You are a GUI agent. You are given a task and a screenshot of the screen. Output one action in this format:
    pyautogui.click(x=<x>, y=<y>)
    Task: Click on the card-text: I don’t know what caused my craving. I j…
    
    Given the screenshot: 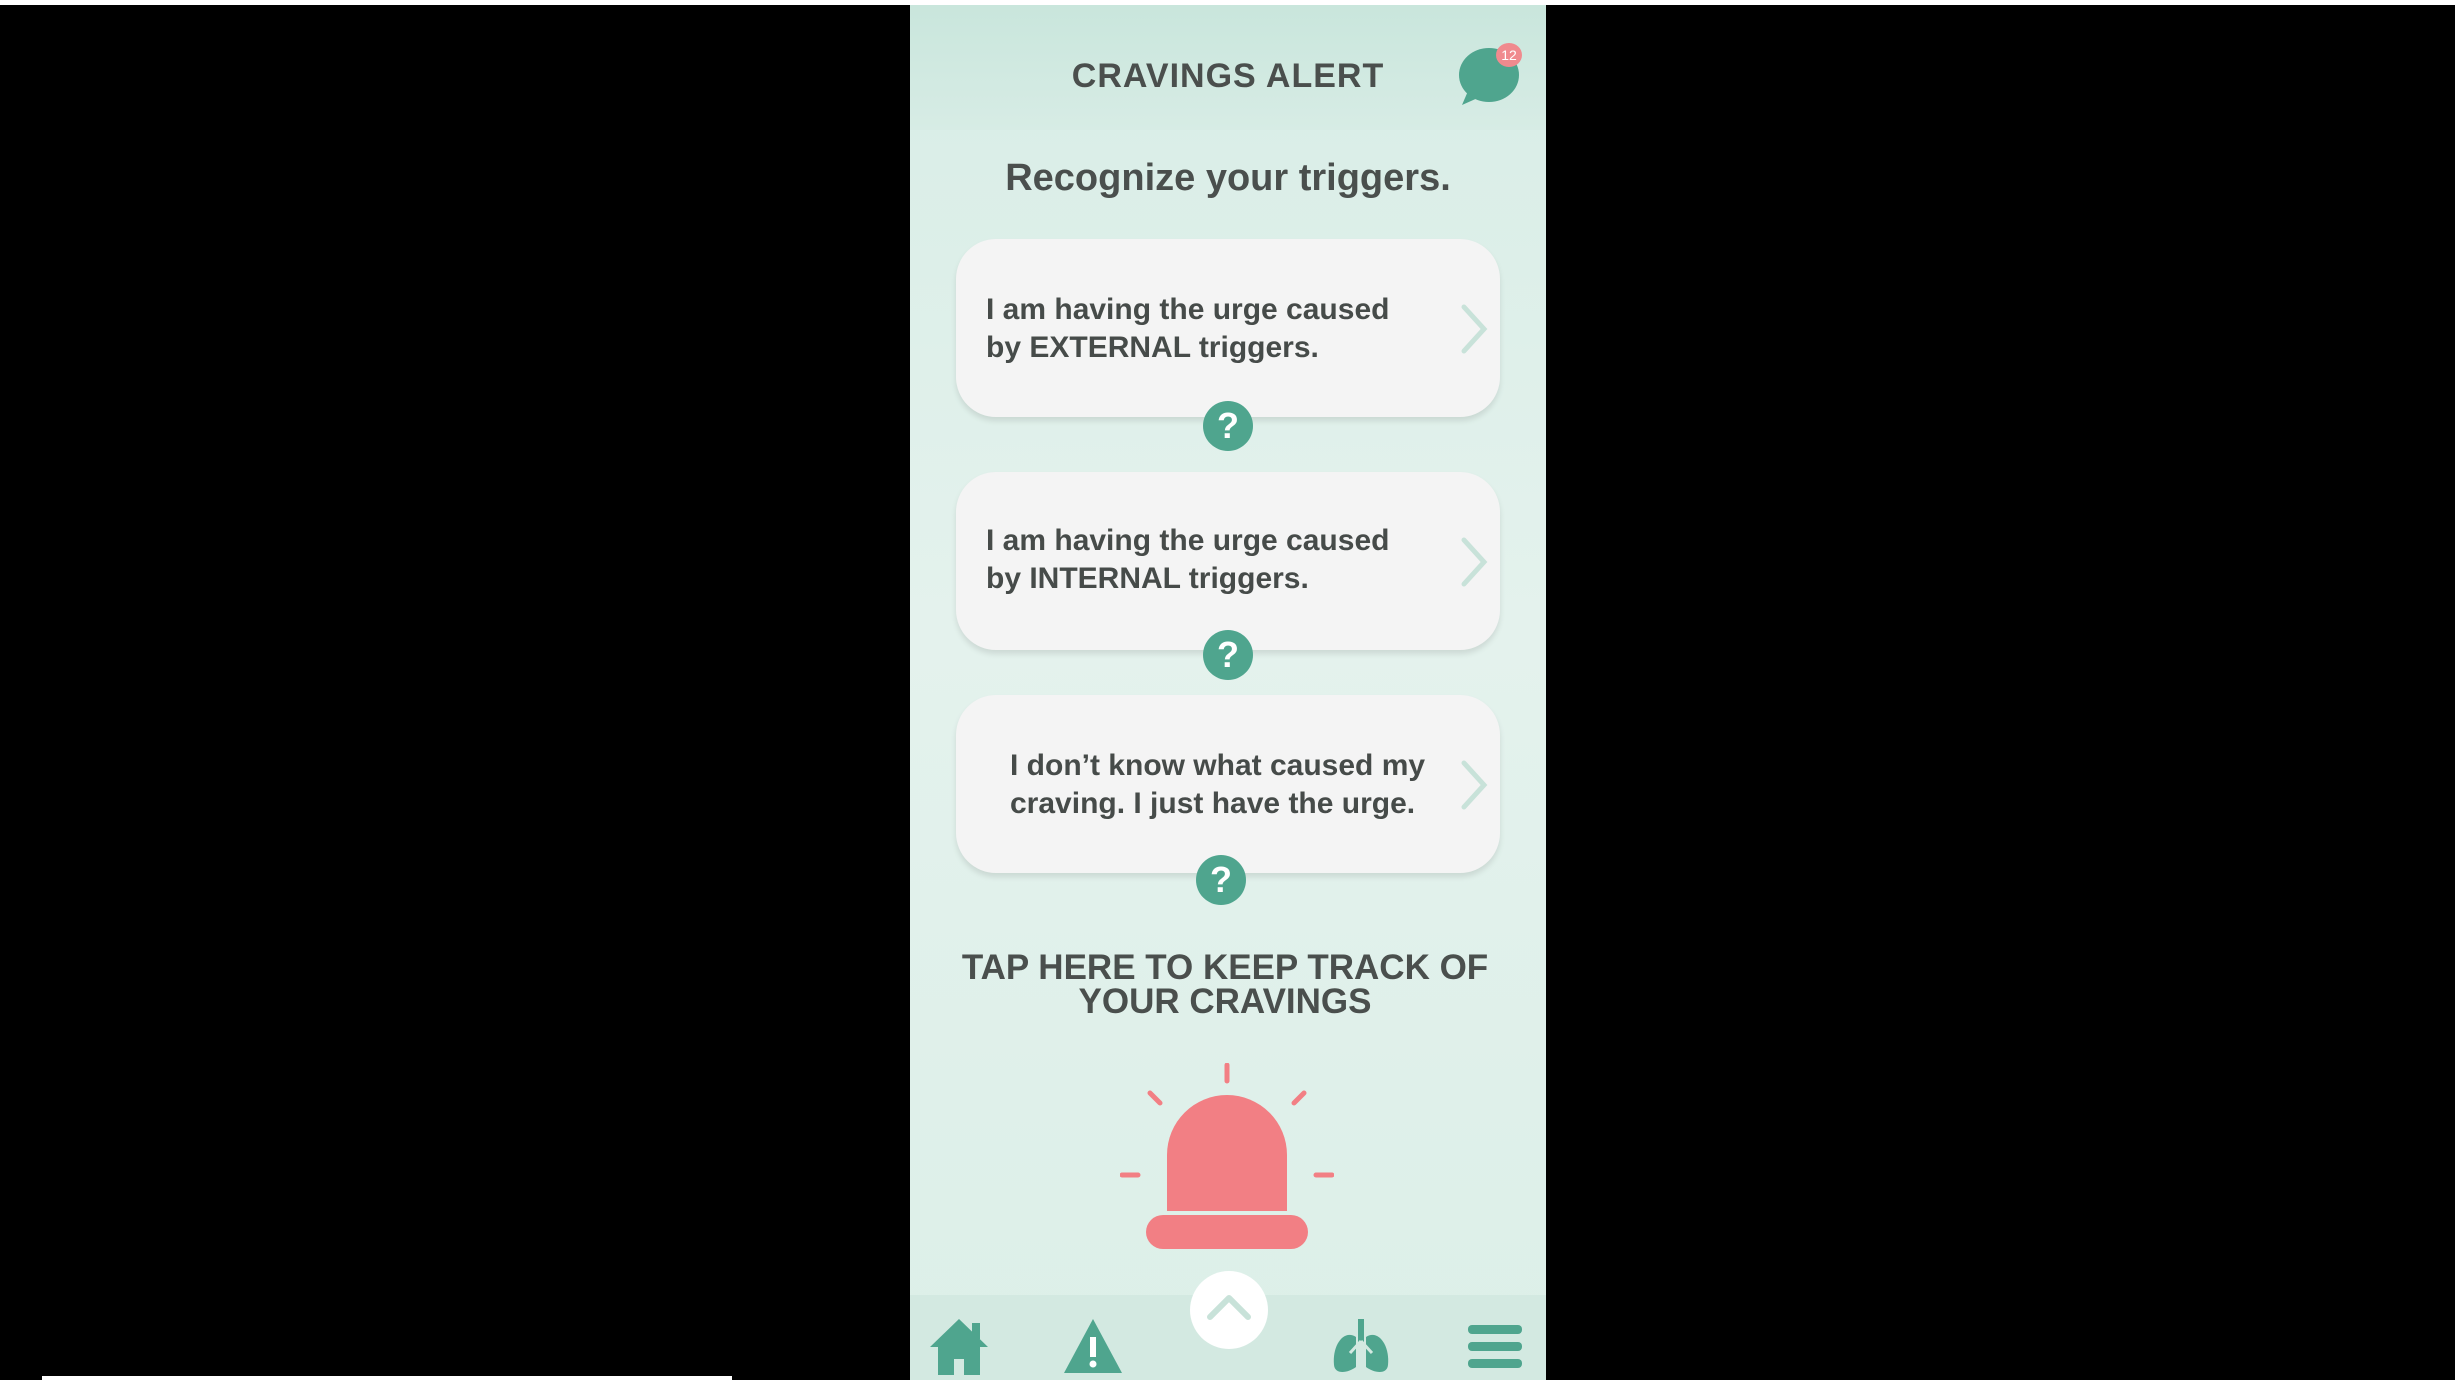 What is the action you would take?
    pyautogui.click(x=1240, y=785)
    